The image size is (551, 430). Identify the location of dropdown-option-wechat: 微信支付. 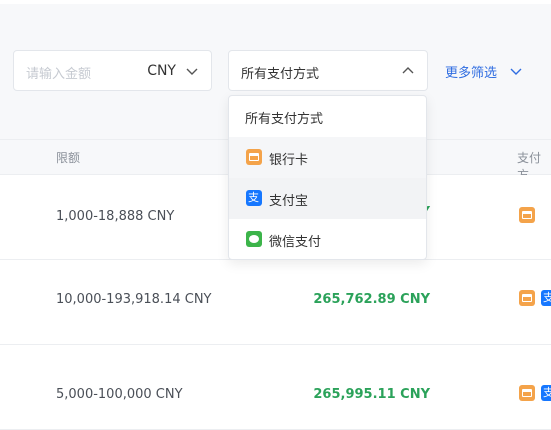
(327, 239).